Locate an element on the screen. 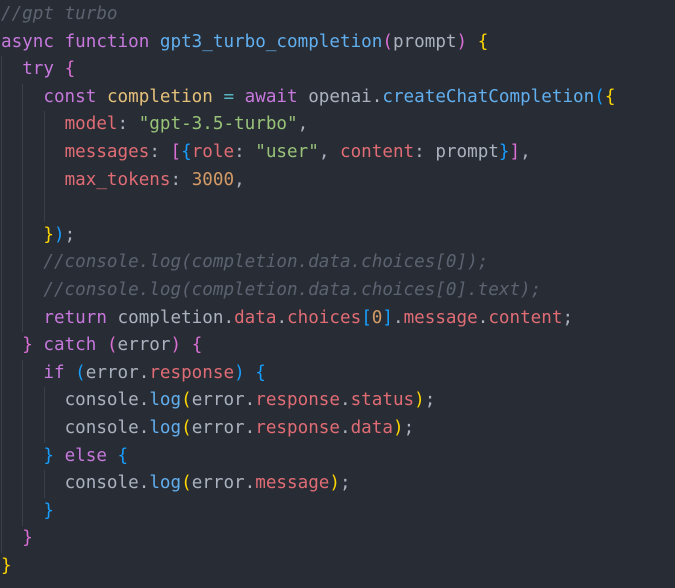 This screenshot has width=675, height=588. code-token: //gpt turbo is located at coordinates (59, 14).